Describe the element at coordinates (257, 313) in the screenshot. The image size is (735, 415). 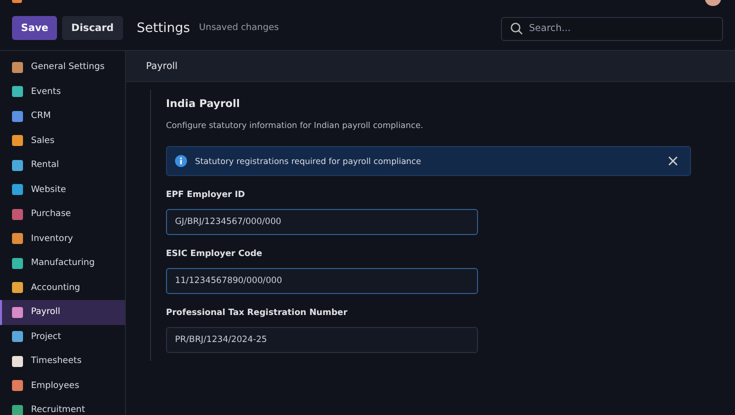
I see `field-label: Professional Tax Registration Number` at that location.